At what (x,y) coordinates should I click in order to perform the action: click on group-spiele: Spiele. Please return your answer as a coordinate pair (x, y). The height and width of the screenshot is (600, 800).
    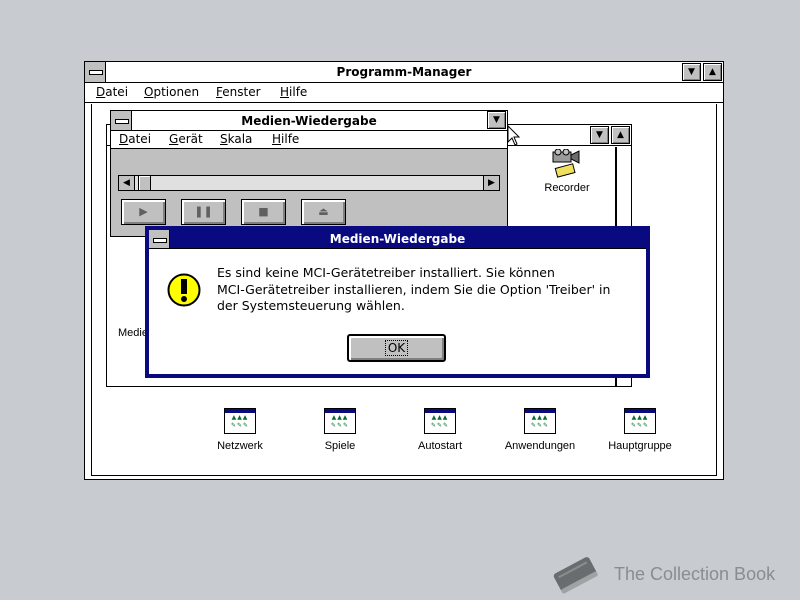
    Looking at the image, I should click on (340, 430).